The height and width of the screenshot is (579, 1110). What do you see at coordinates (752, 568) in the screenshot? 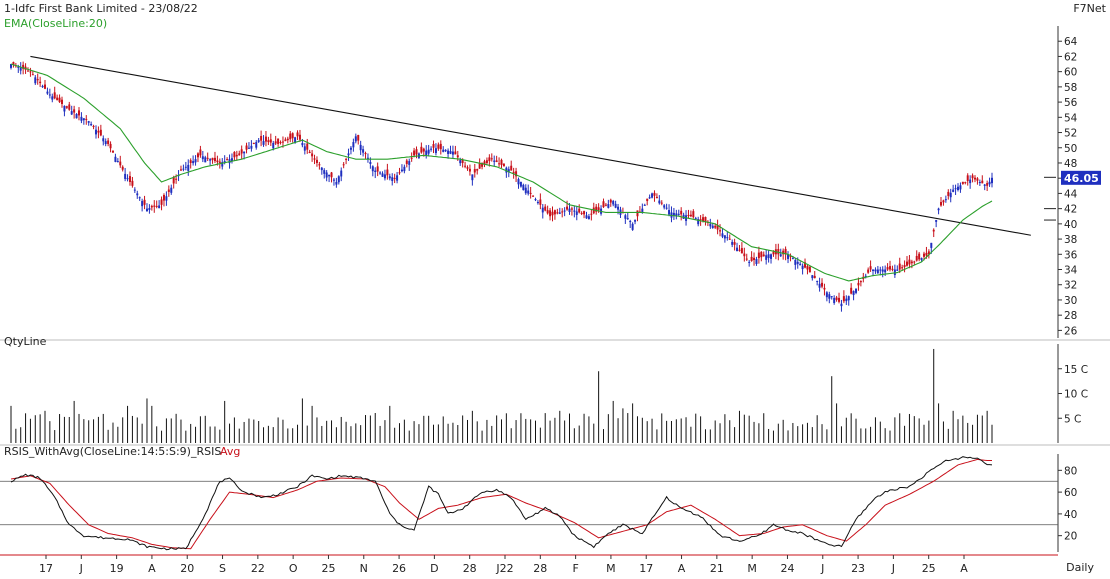
I see `x-tick-label: M` at bounding box center [752, 568].